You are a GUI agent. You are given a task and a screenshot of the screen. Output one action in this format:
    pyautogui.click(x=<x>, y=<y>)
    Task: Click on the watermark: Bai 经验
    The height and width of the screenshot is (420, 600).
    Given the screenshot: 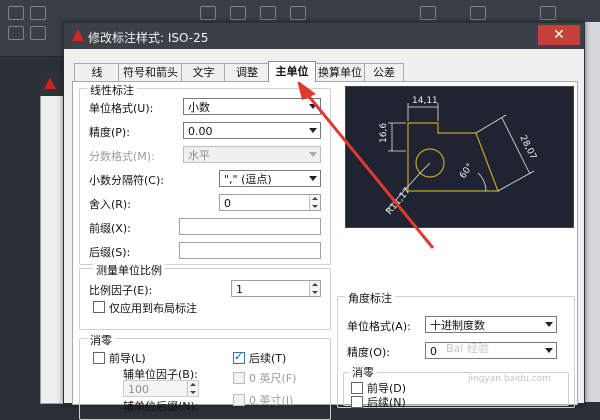 What is the action you would take?
    pyautogui.click(x=467, y=348)
    